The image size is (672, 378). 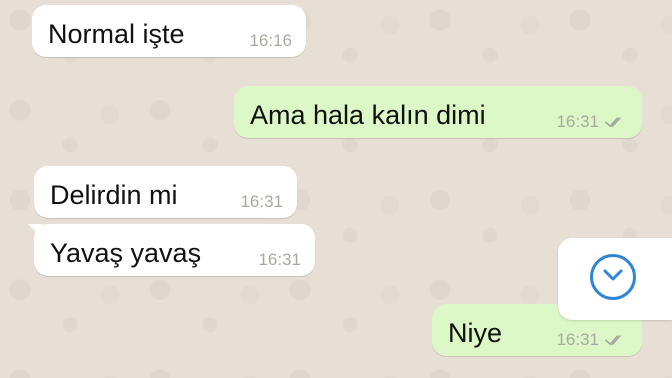 I want to click on chevron-down-icon, so click(x=613, y=275).